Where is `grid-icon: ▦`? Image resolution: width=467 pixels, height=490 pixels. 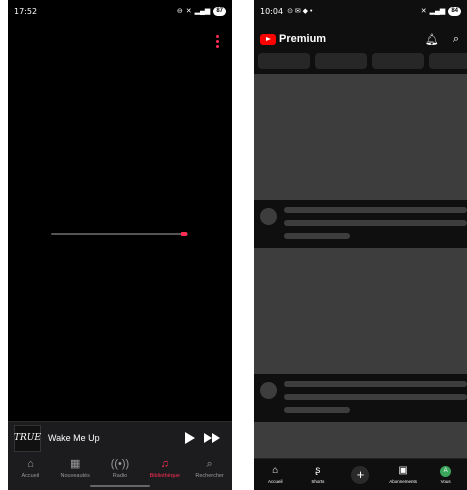
grid-icon: ▦ is located at coordinates (75, 464).